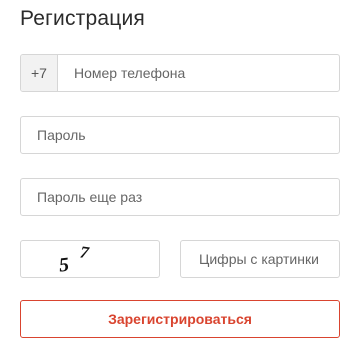  I want to click on password-repeat-field, so click(180, 197).